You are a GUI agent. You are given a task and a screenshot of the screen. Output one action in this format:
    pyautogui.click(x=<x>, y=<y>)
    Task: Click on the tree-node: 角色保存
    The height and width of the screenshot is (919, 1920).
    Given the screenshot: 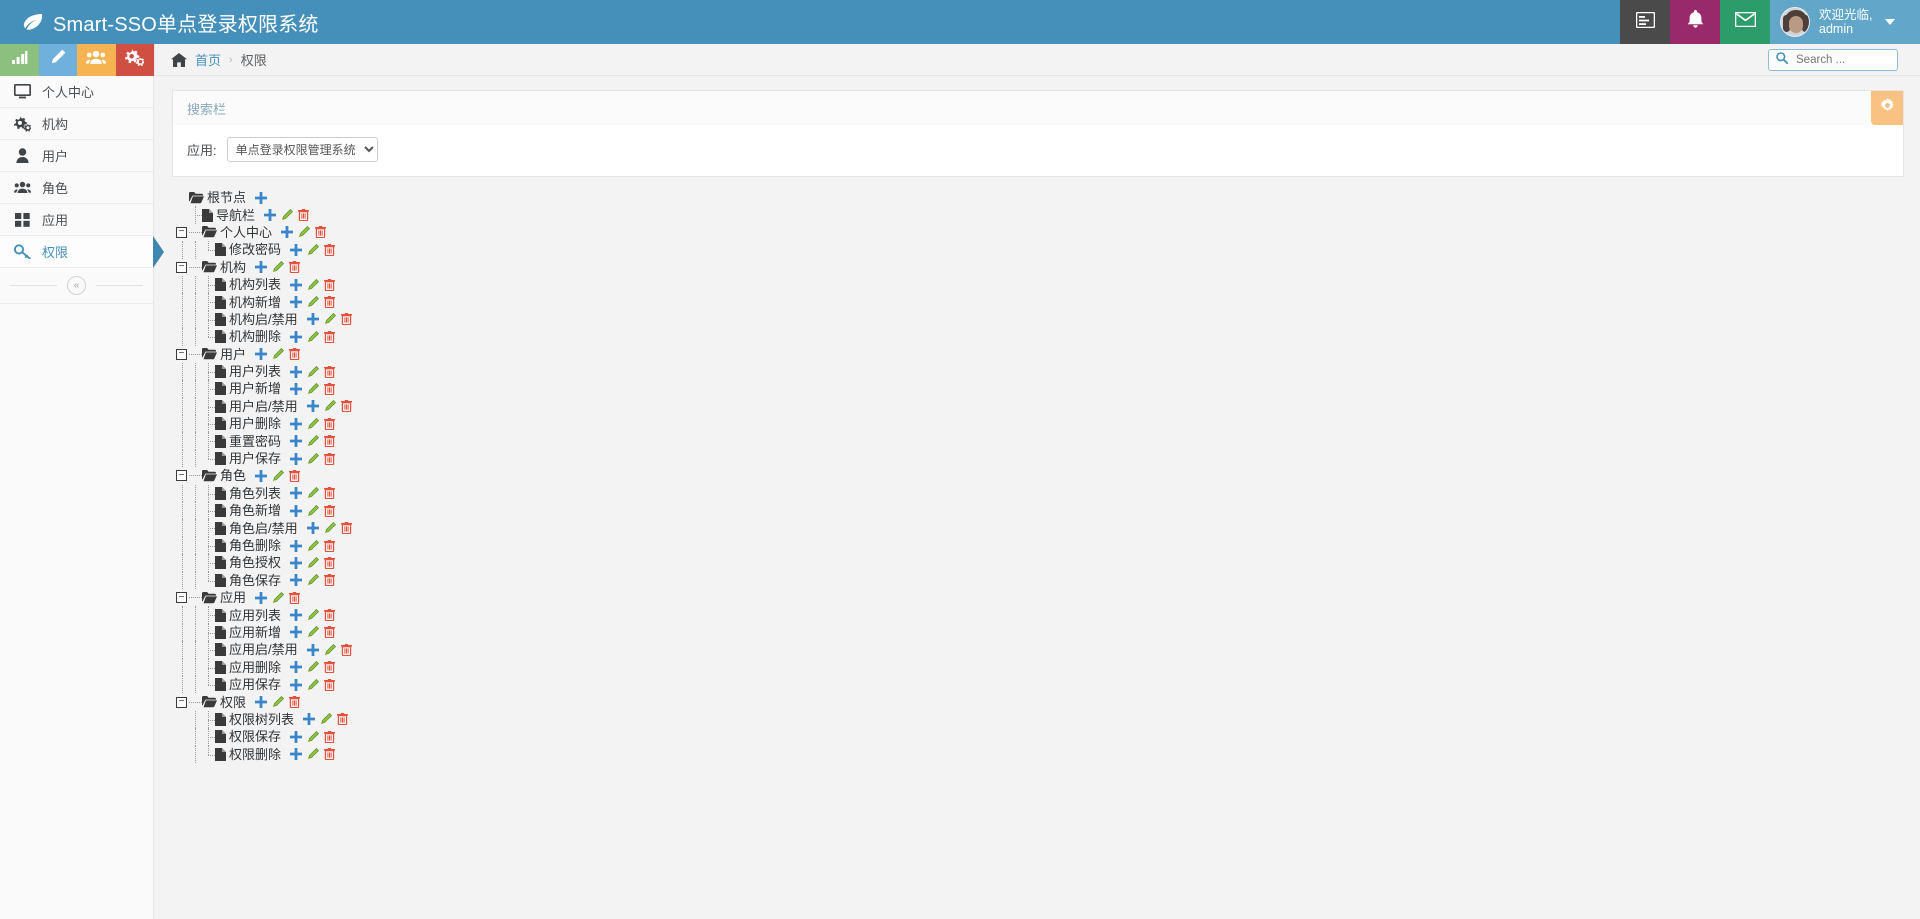 What is the action you would take?
    pyautogui.click(x=1040, y=580)
    